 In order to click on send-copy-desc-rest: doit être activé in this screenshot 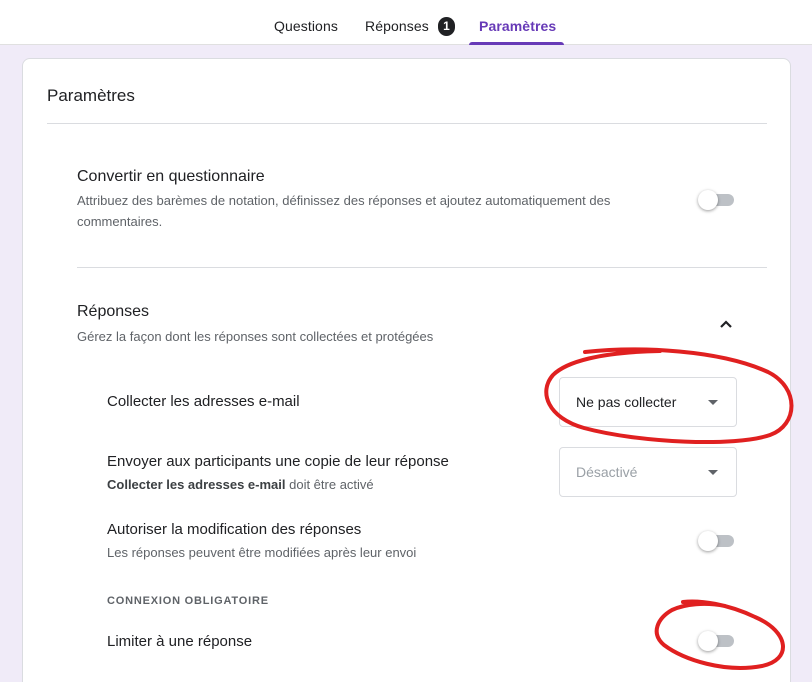, I will do `click(329, 484)`.